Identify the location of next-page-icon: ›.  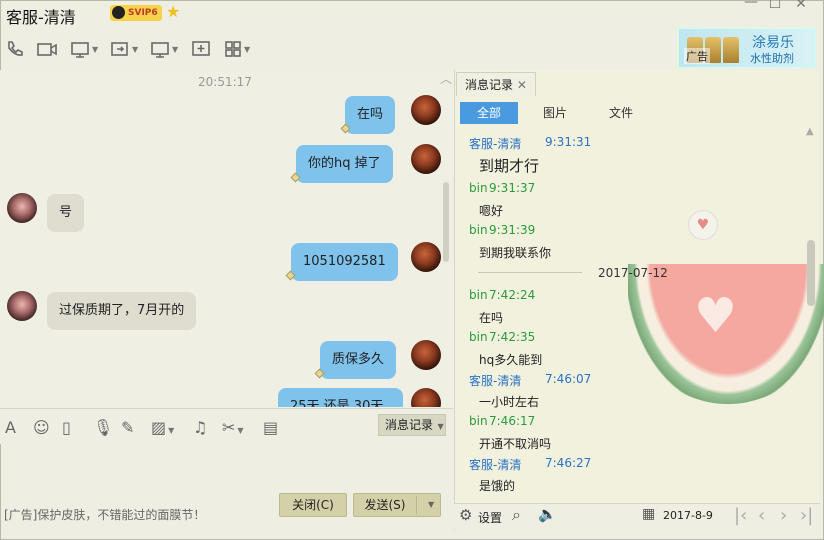
(783, 515).